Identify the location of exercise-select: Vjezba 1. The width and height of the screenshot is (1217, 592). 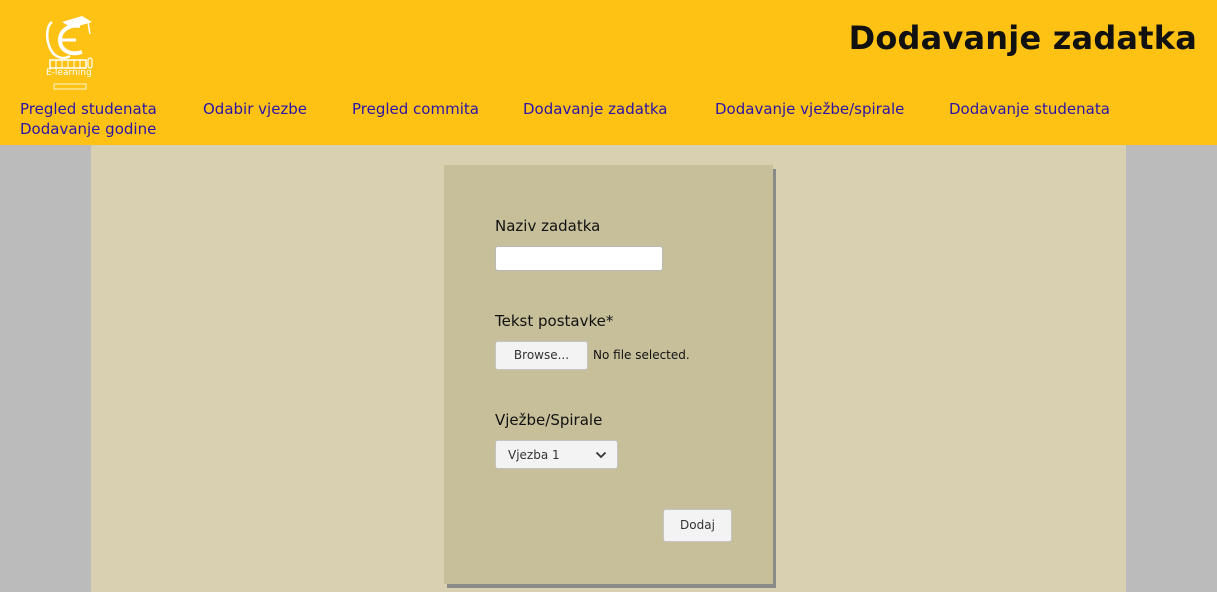
(556, 454).